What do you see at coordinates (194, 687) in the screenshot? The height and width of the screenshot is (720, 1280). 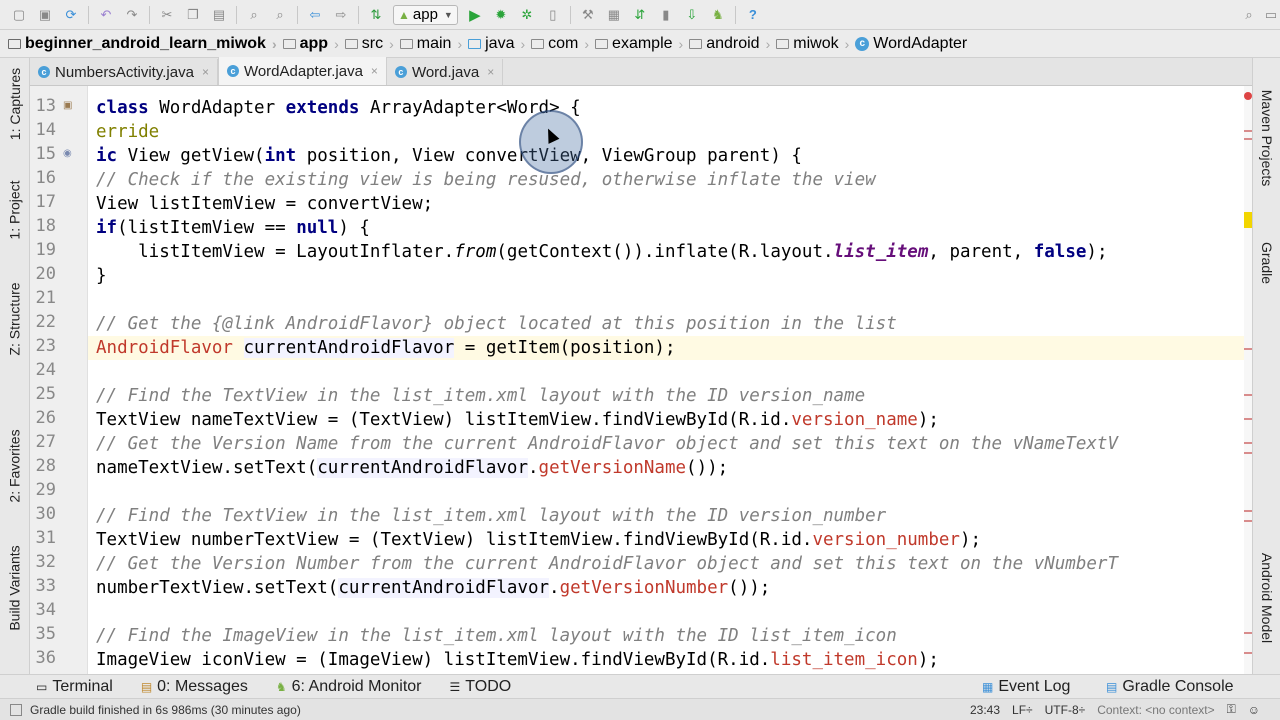 I see `tool-tab-messages: ▤ 0: Messages` at bounding box center [194, 687].